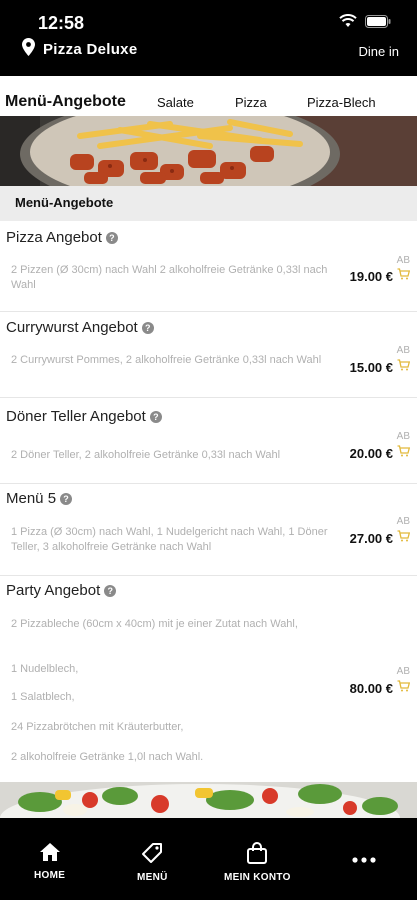  I want to click on location-pin-icon, so click(28, 49).